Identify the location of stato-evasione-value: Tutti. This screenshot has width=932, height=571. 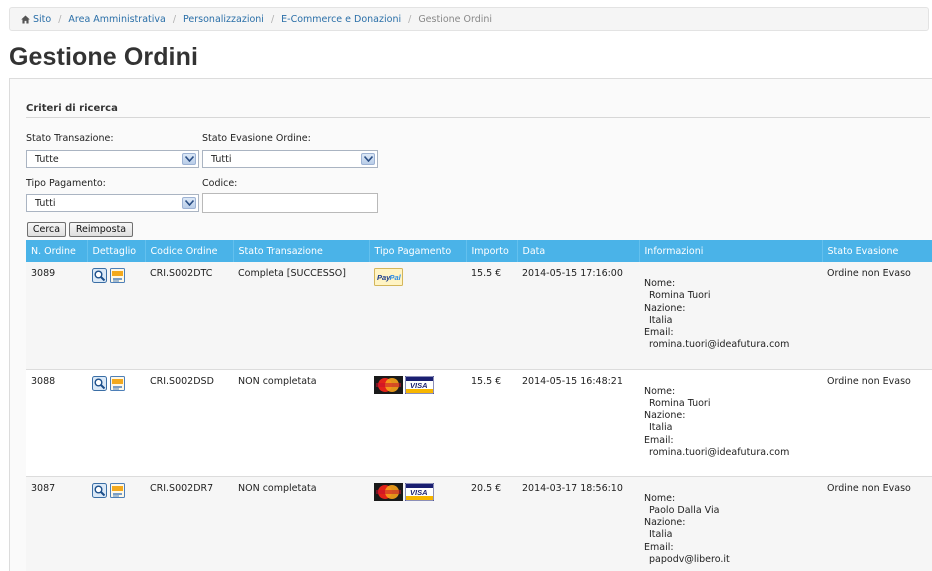
(221, 159).